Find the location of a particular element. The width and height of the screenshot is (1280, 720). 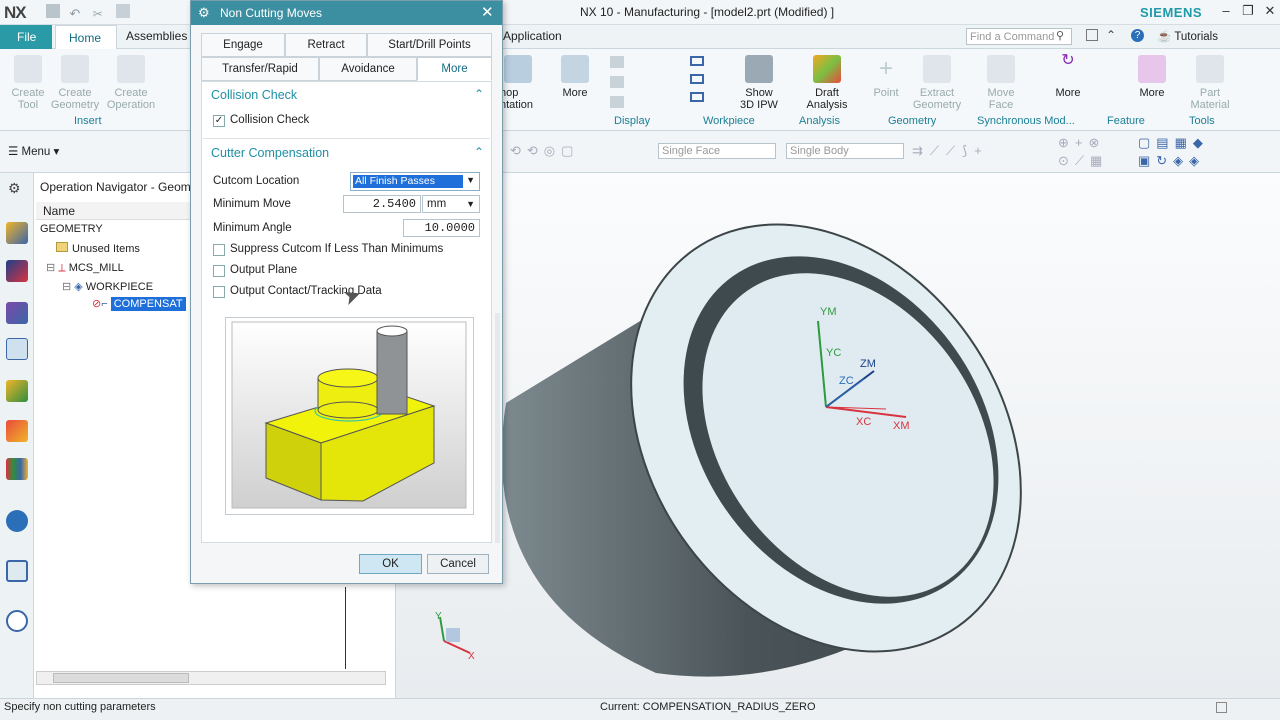

output-plane-checkbox is located at coordinates (219, 271).